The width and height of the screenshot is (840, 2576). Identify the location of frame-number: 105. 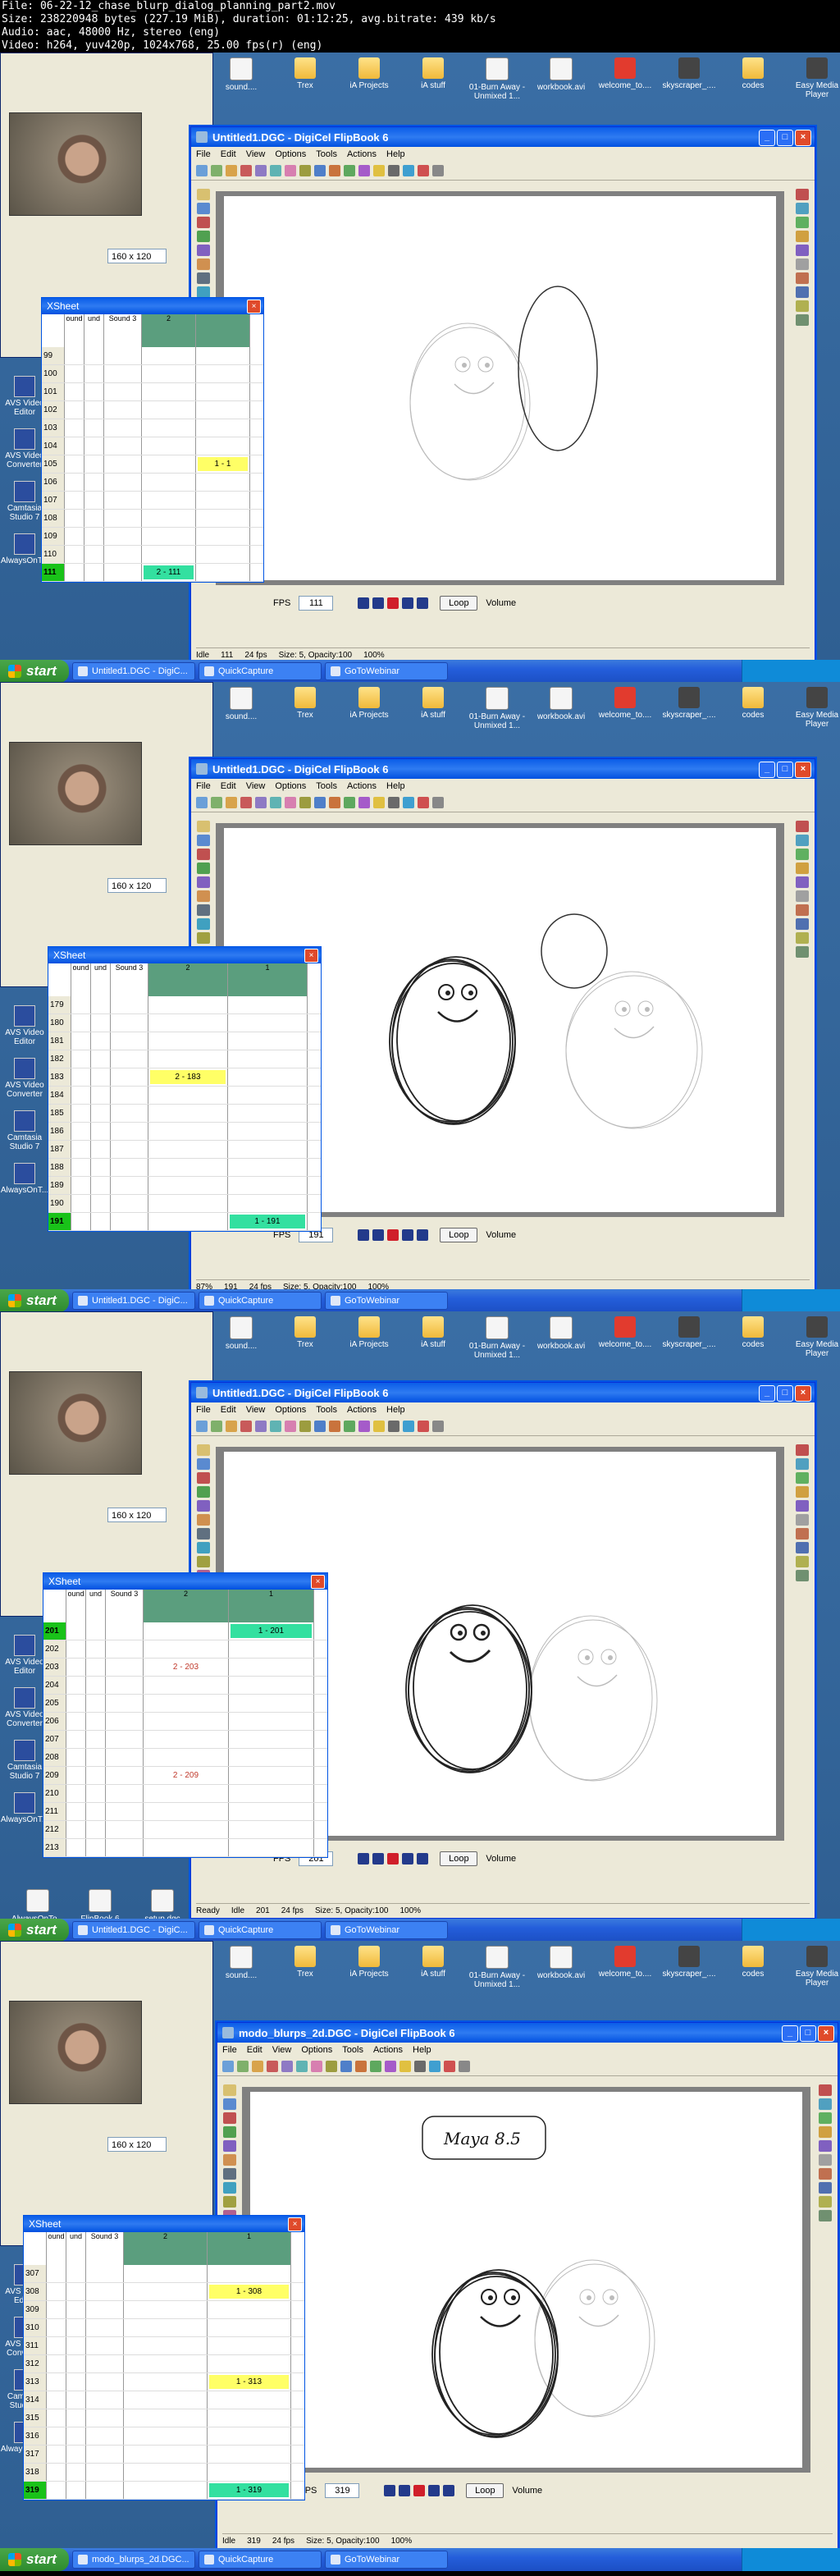
(54, 464).